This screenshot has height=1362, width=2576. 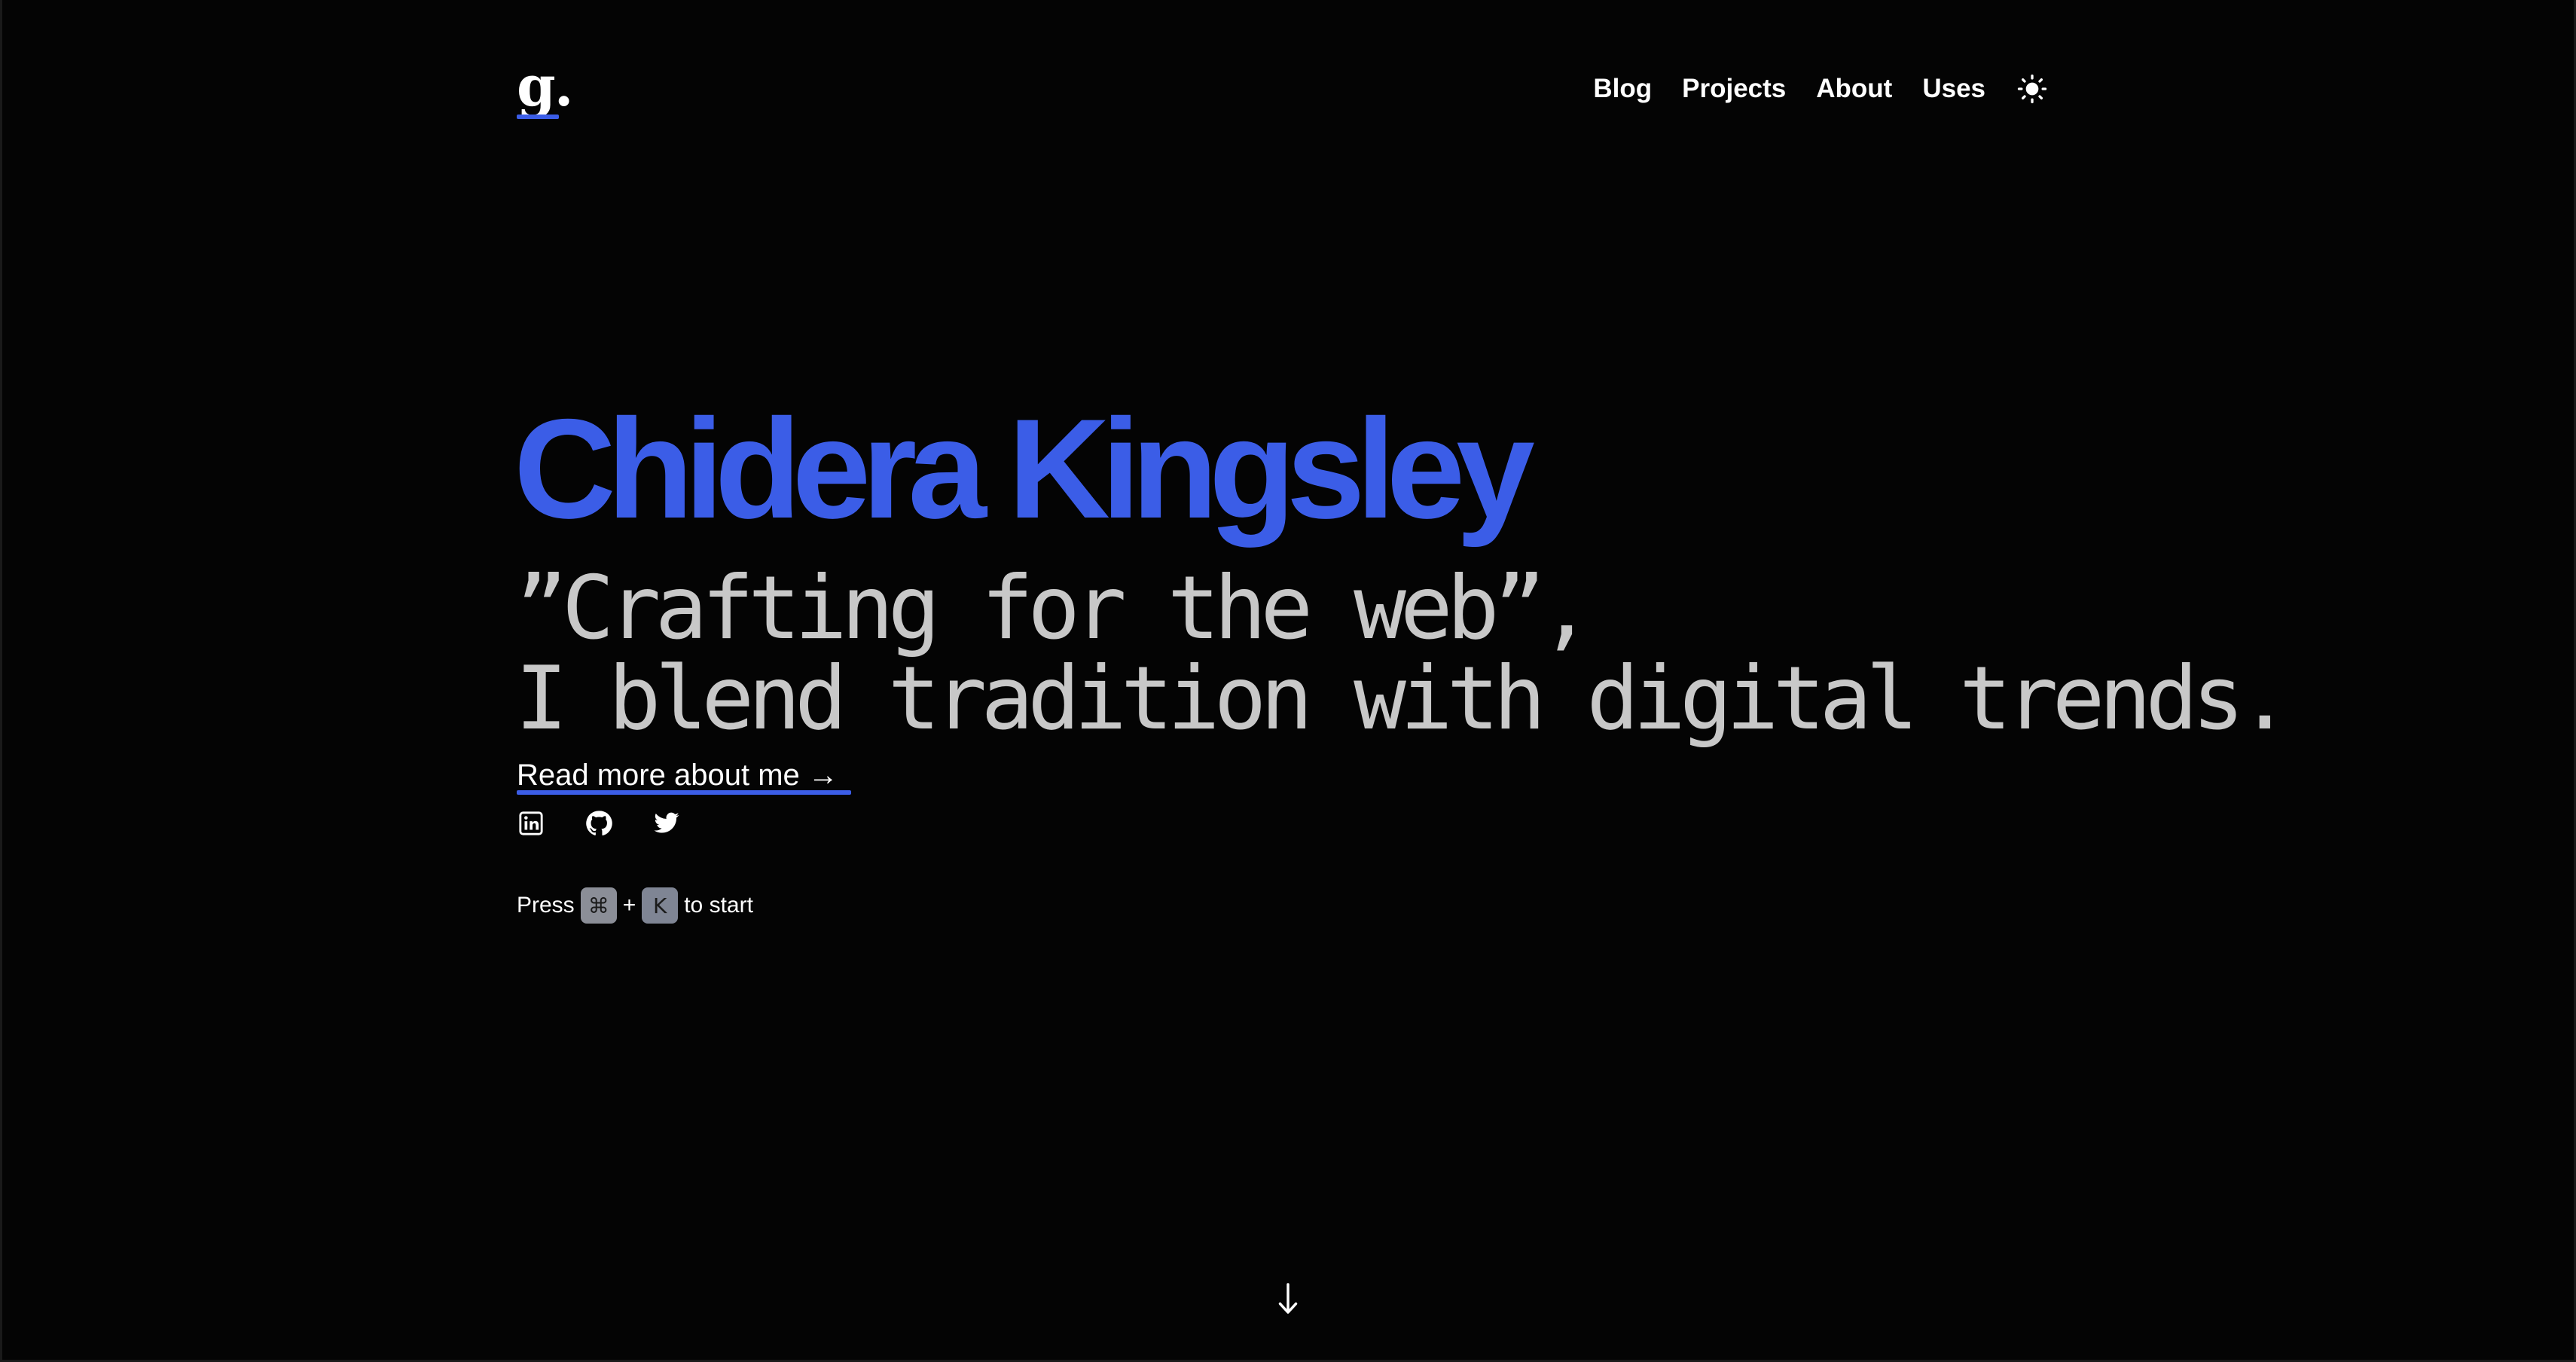 I want to click on hint-prefix: Press, so click(x=546, y=905).